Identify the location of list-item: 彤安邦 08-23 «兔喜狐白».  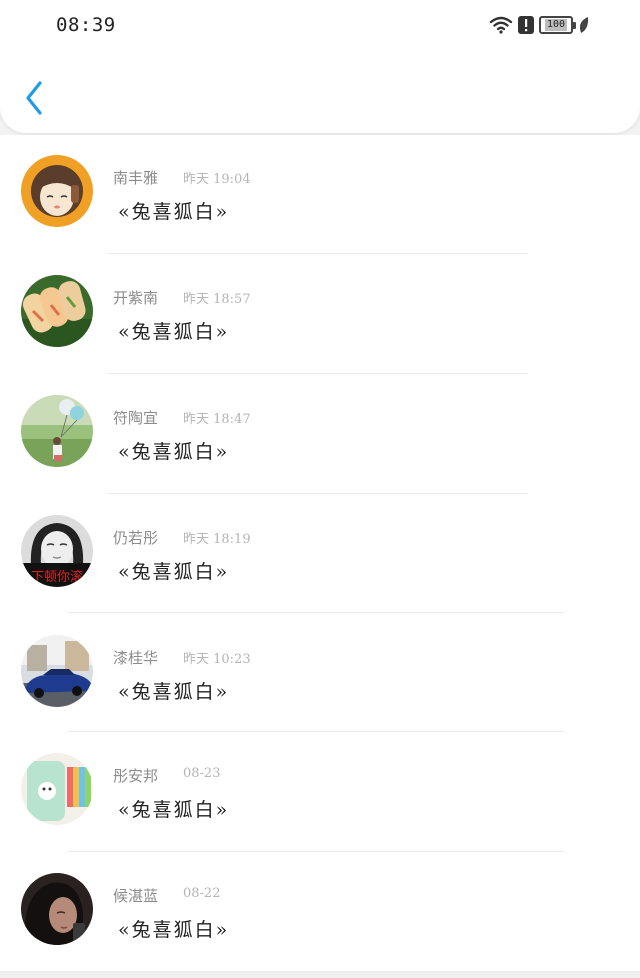
(320, 793).